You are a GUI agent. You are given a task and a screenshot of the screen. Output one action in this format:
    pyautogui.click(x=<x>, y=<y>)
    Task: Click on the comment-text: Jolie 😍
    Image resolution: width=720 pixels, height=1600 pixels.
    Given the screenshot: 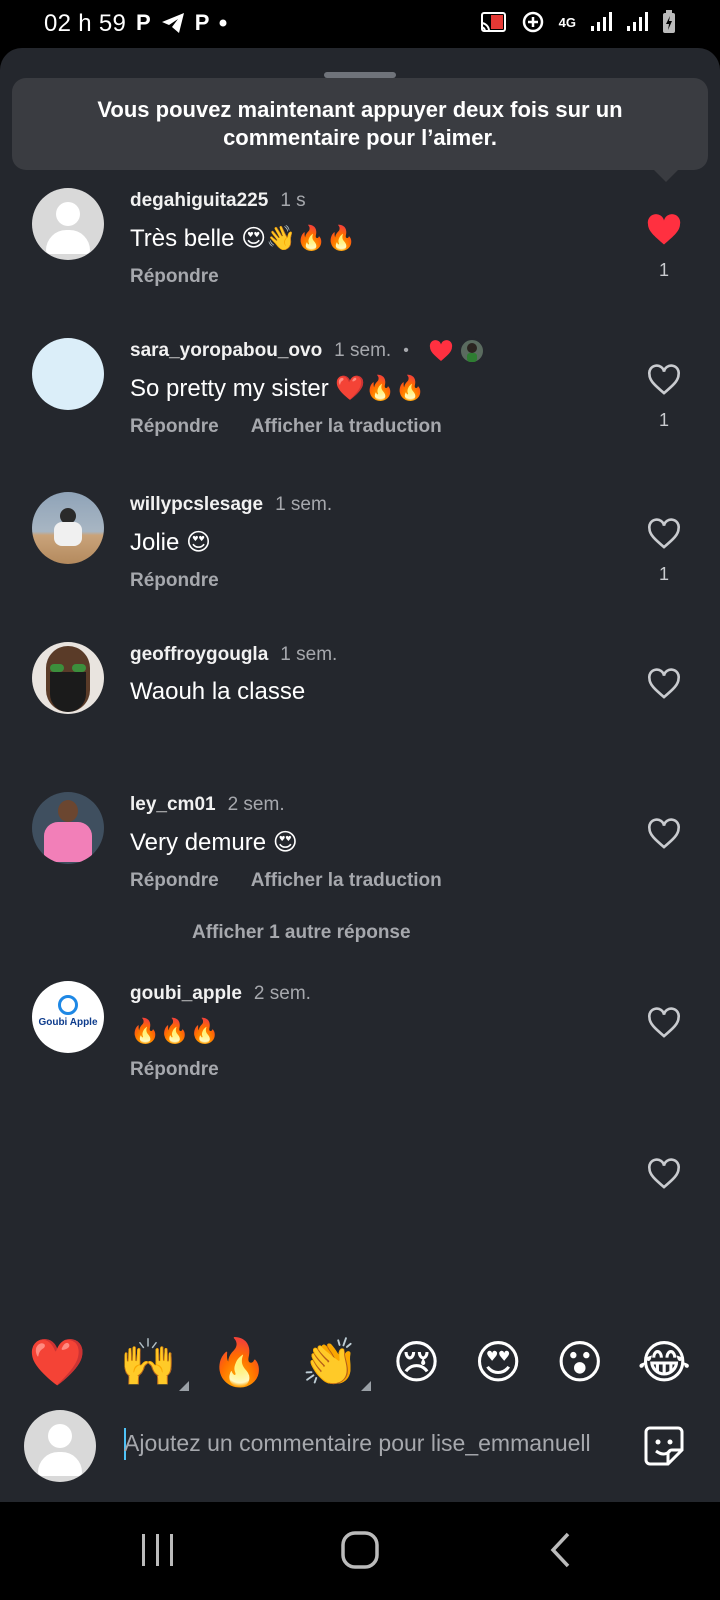 What is the action you would take?
    pyautogui.click(x=171, y=542)
    